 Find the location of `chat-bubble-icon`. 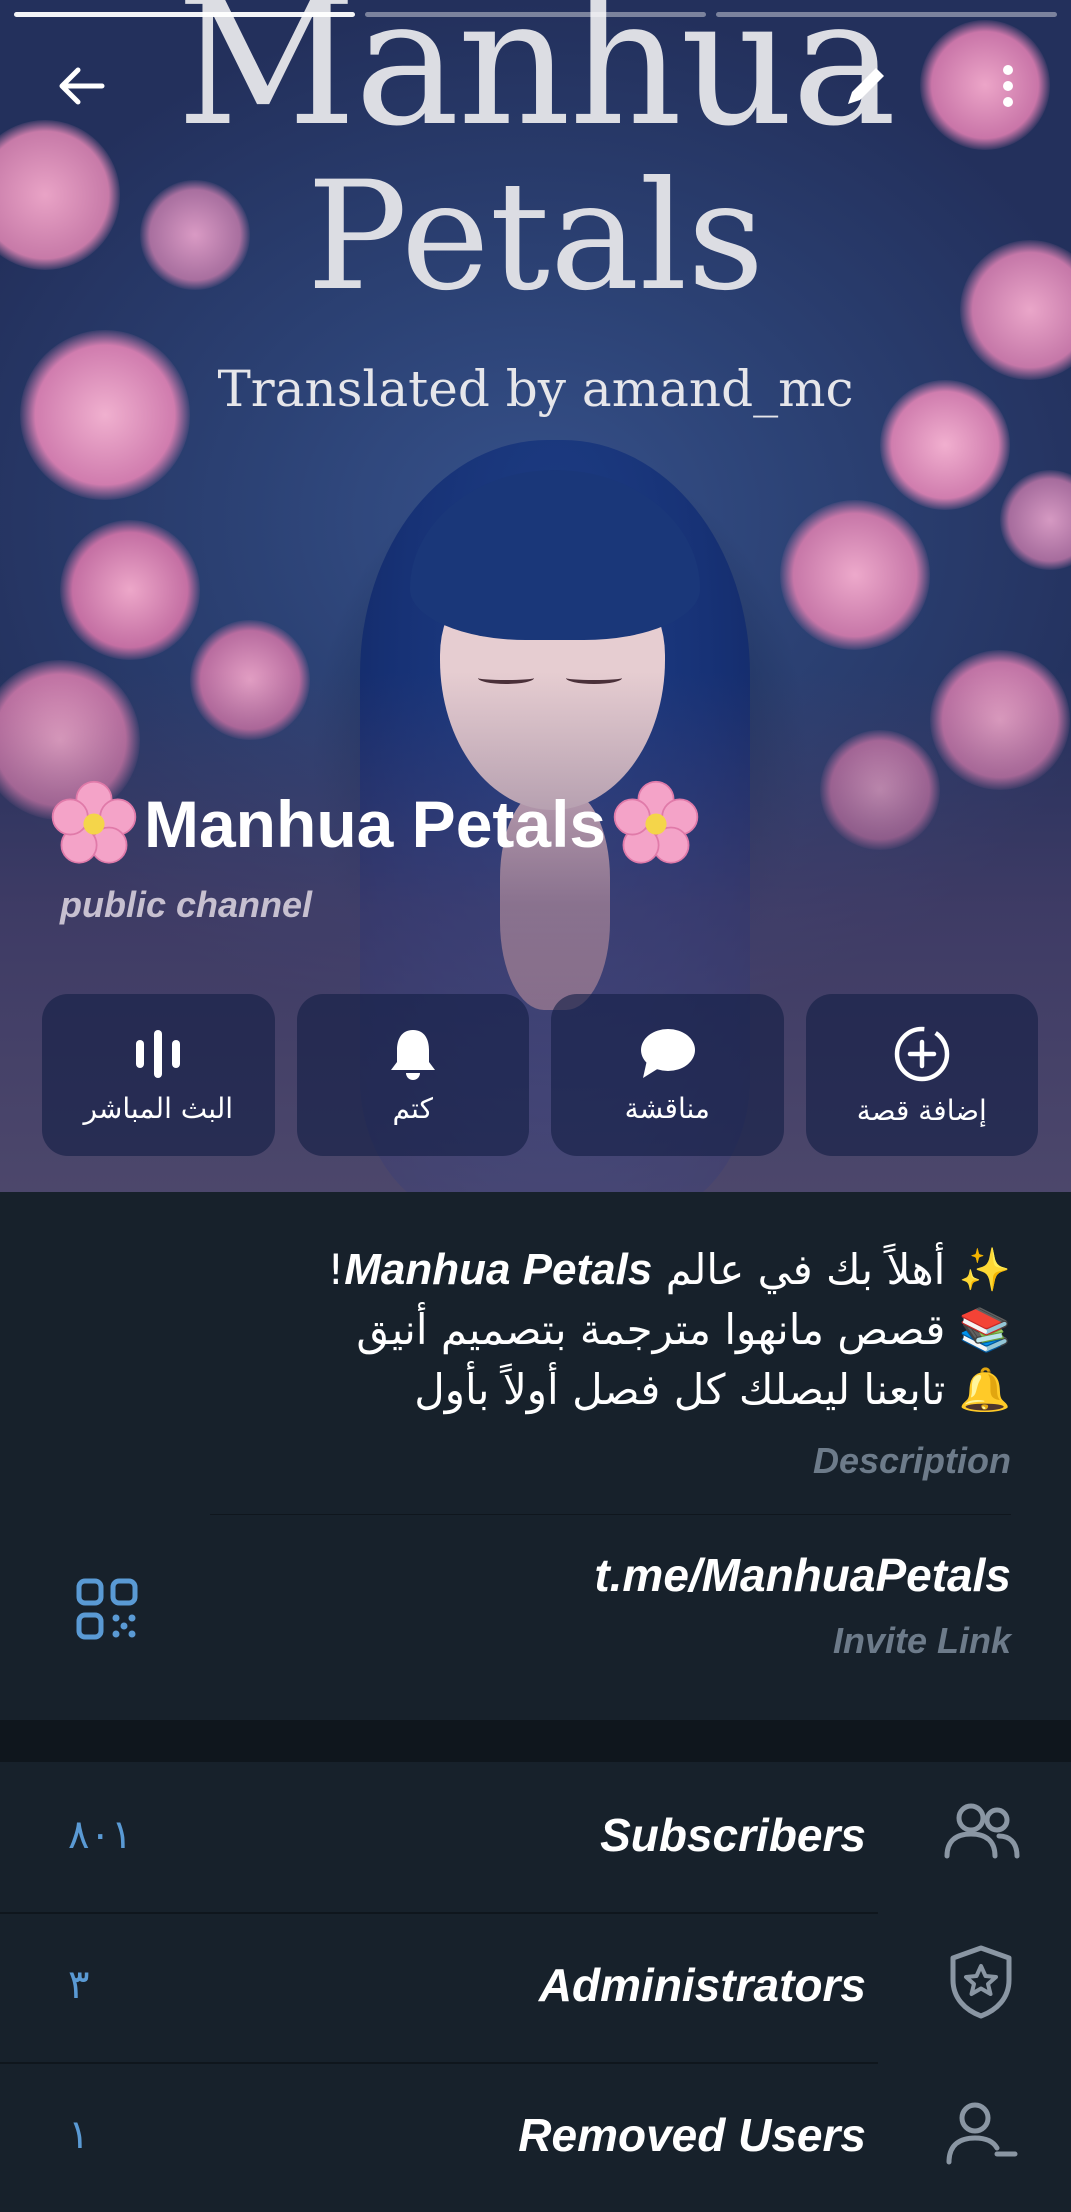

chat-bubble-icon is located at coordinates (668, 1053).